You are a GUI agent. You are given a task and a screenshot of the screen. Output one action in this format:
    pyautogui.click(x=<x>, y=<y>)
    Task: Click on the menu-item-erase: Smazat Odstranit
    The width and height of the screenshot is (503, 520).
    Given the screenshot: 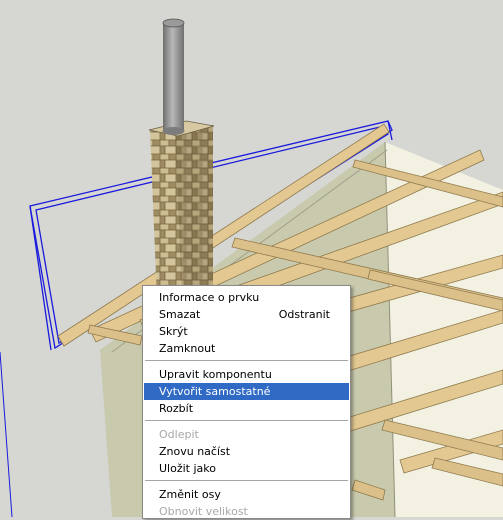 What is the action you would take?
    pyautogui.click(x=246, y=314)
    